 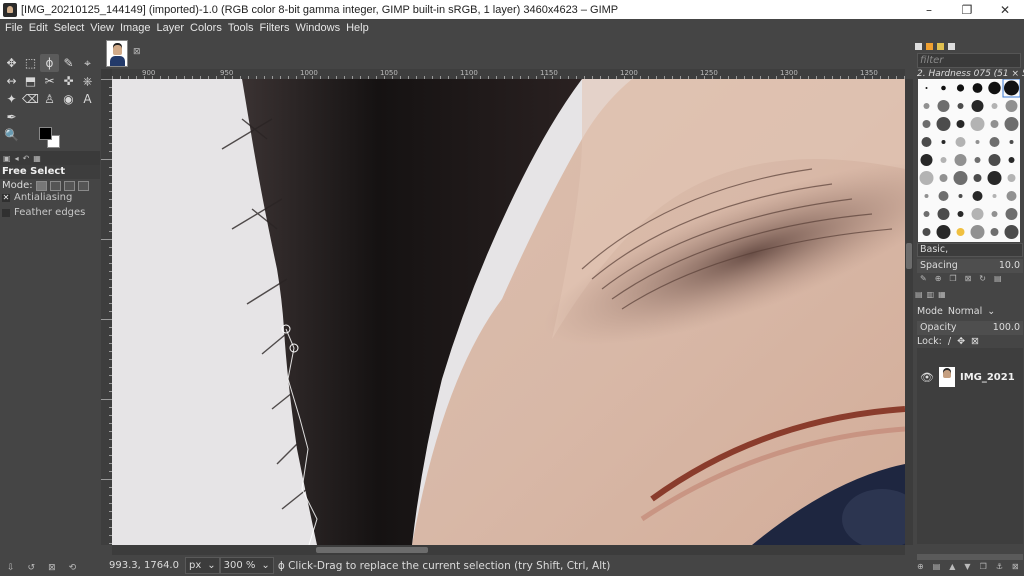 I want to click on document-history-tab-icon, so click(x=951, y=46).